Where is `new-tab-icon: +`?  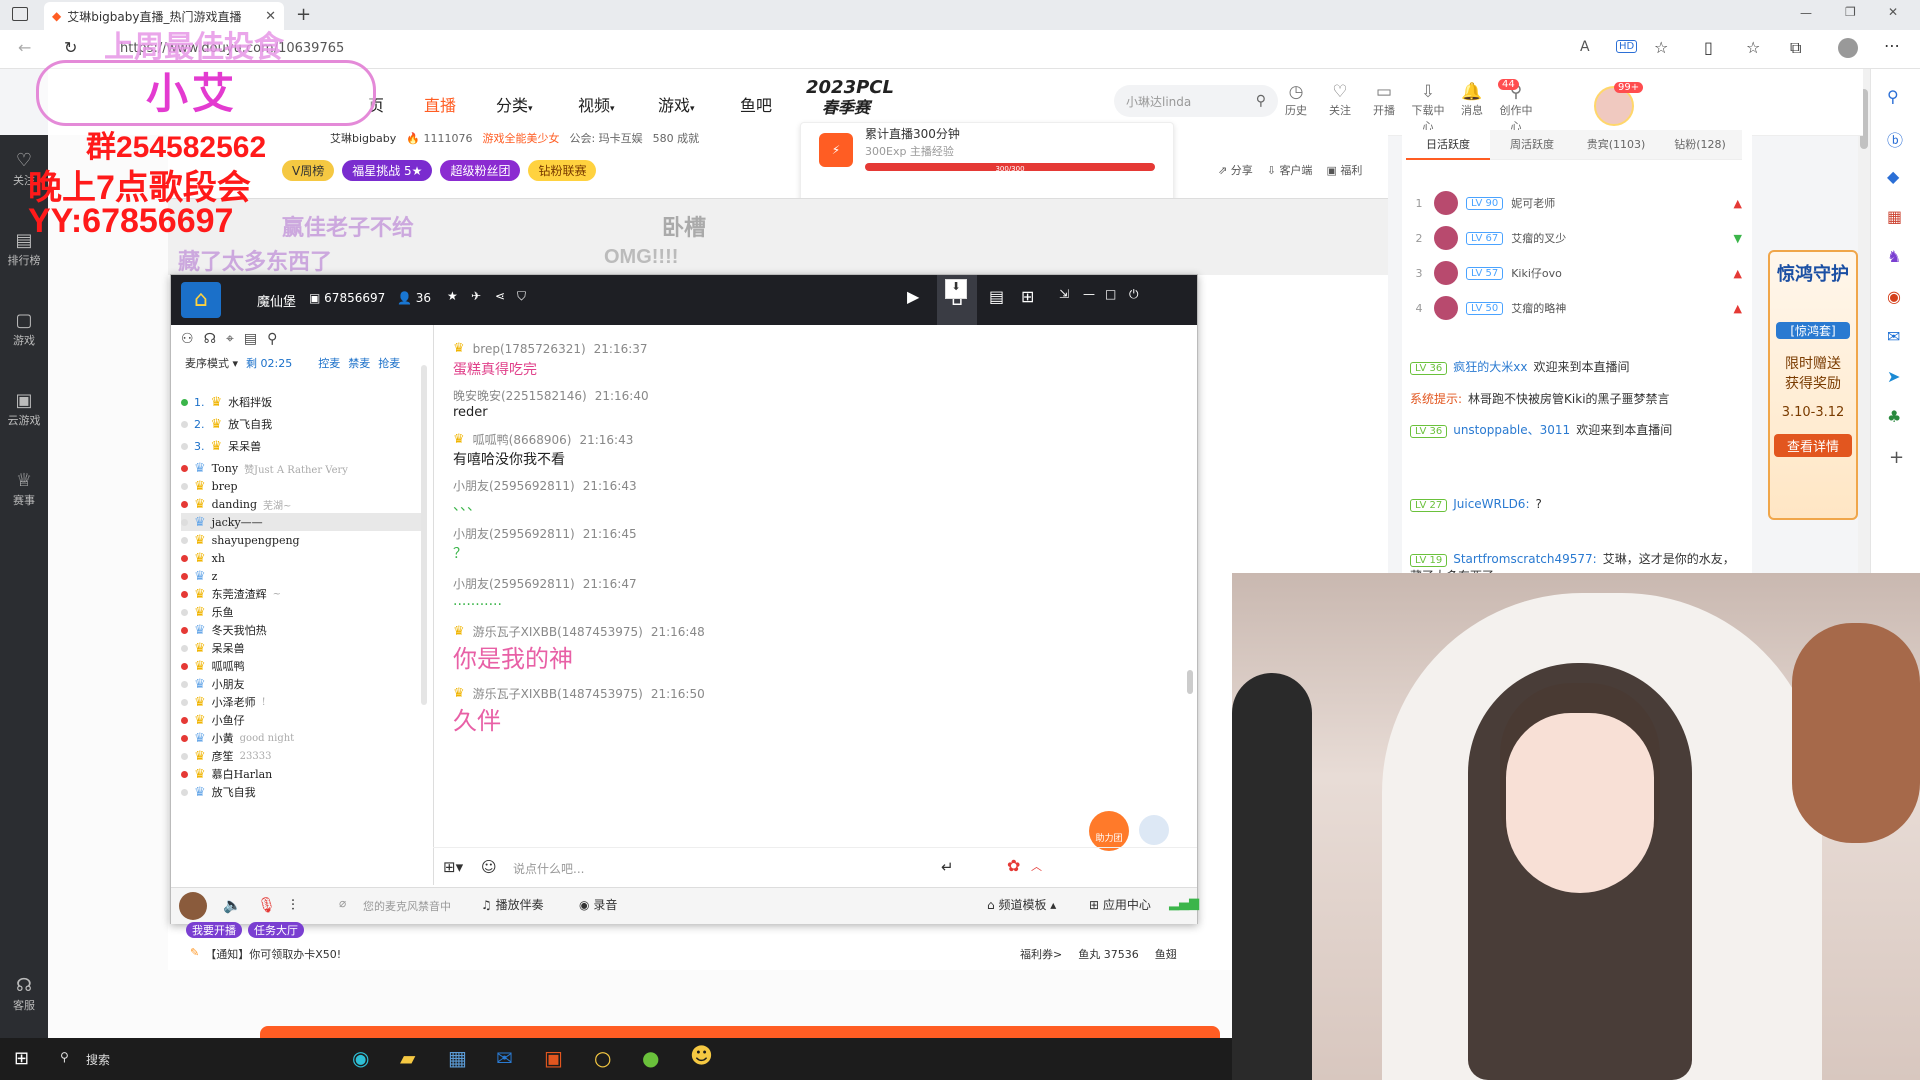 new-tab-icon: + is located at coordinates (303, 14).